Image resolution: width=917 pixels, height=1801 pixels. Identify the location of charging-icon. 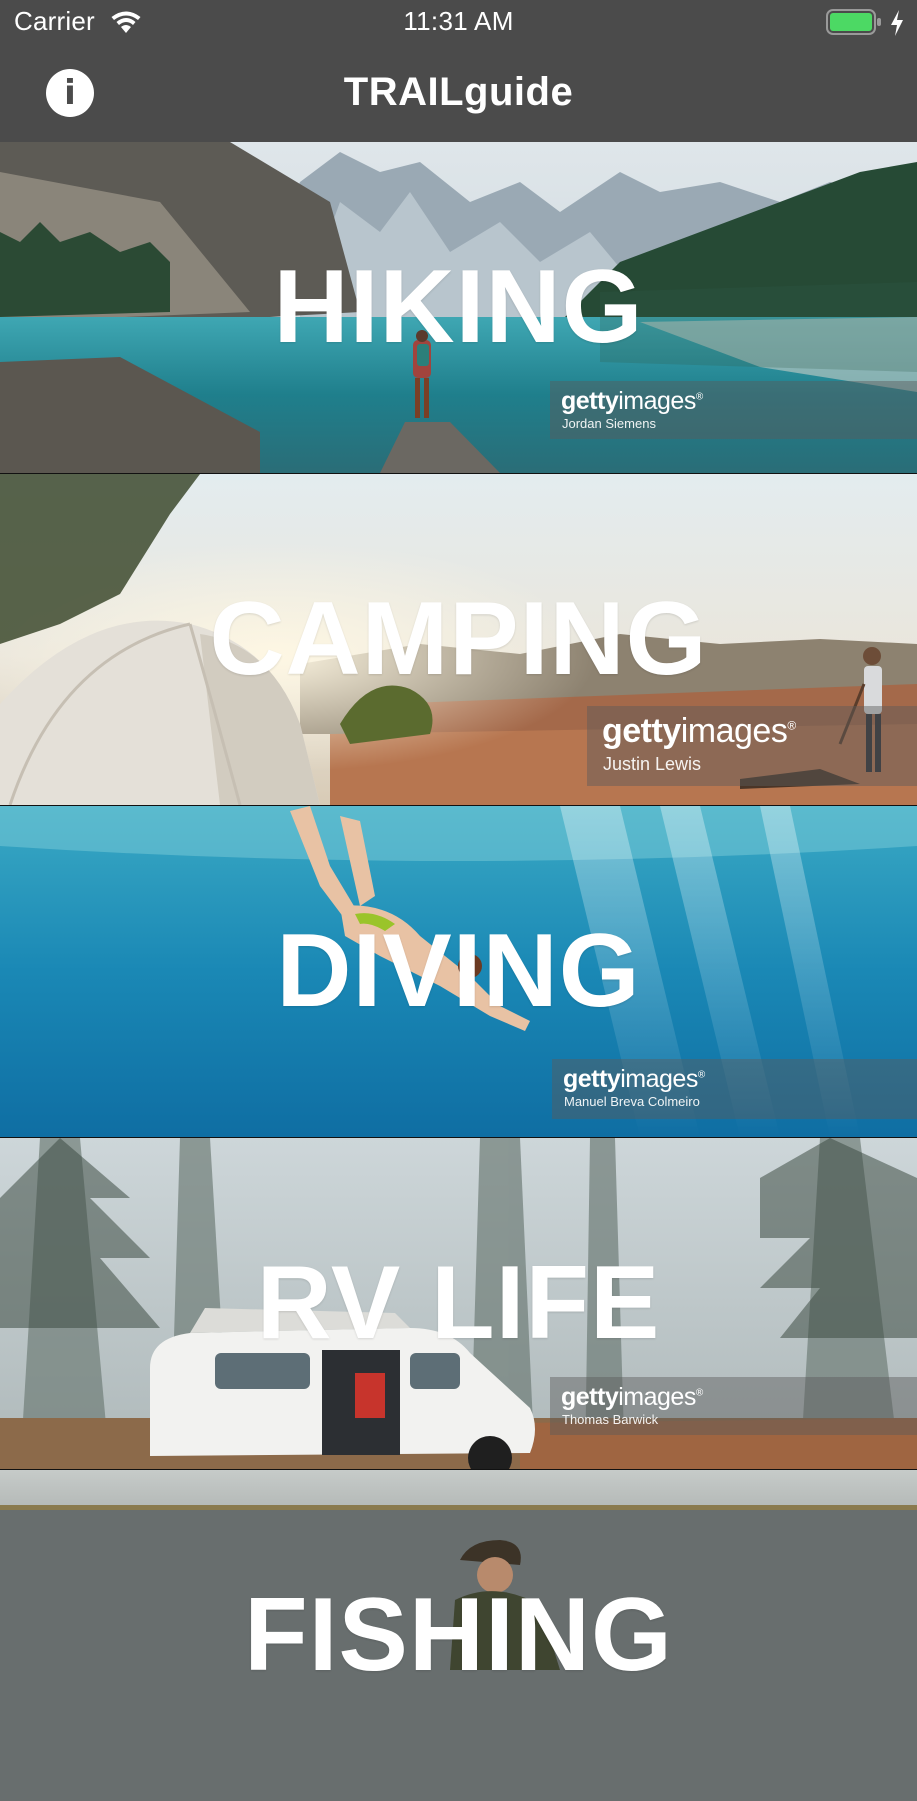
(897, 23).